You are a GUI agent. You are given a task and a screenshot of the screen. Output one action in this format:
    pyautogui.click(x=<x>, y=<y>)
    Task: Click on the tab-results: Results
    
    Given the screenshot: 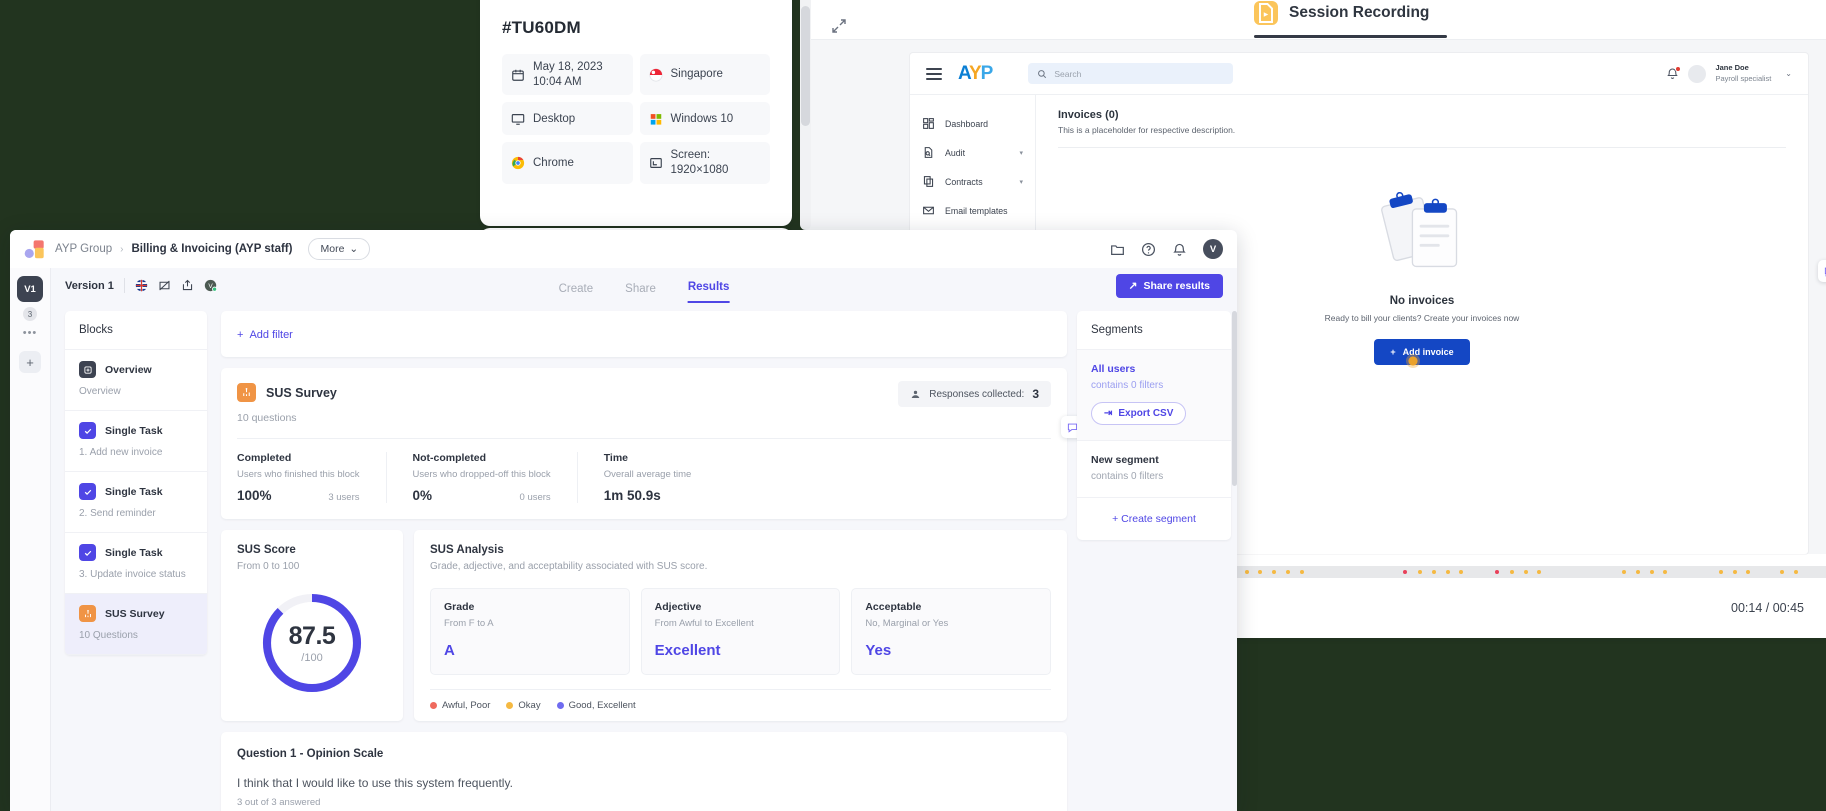 What is the action you would take?
    pyautogui.click(x=708, y=292)
    